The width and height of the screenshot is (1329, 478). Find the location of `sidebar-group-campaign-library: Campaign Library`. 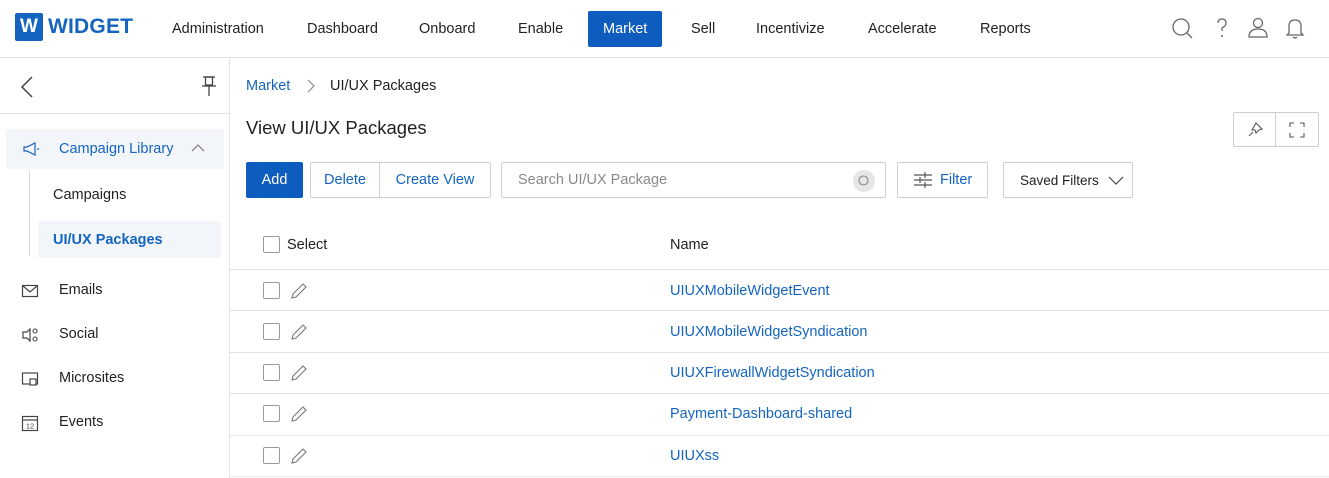

sidebar-group-campaign-library: Campaign Library is located at coordinates (115, 149).